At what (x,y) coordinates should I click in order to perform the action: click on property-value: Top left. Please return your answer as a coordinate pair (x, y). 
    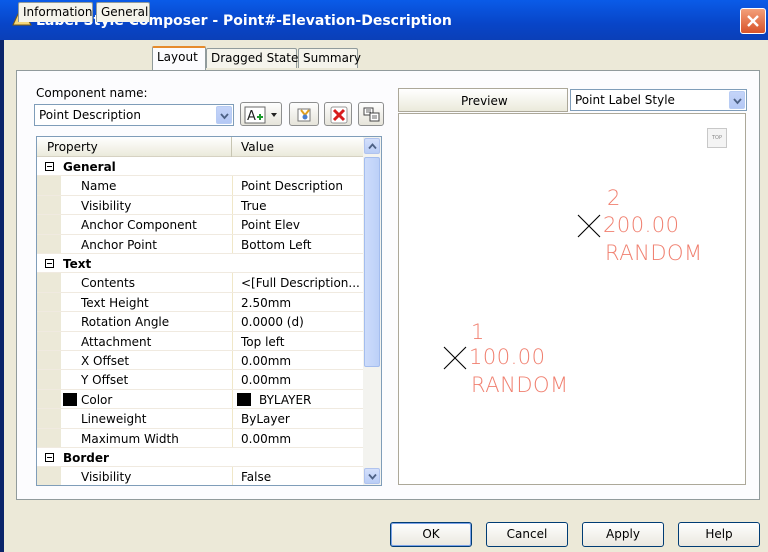
    Looking at the image, I should click on (263, 342).